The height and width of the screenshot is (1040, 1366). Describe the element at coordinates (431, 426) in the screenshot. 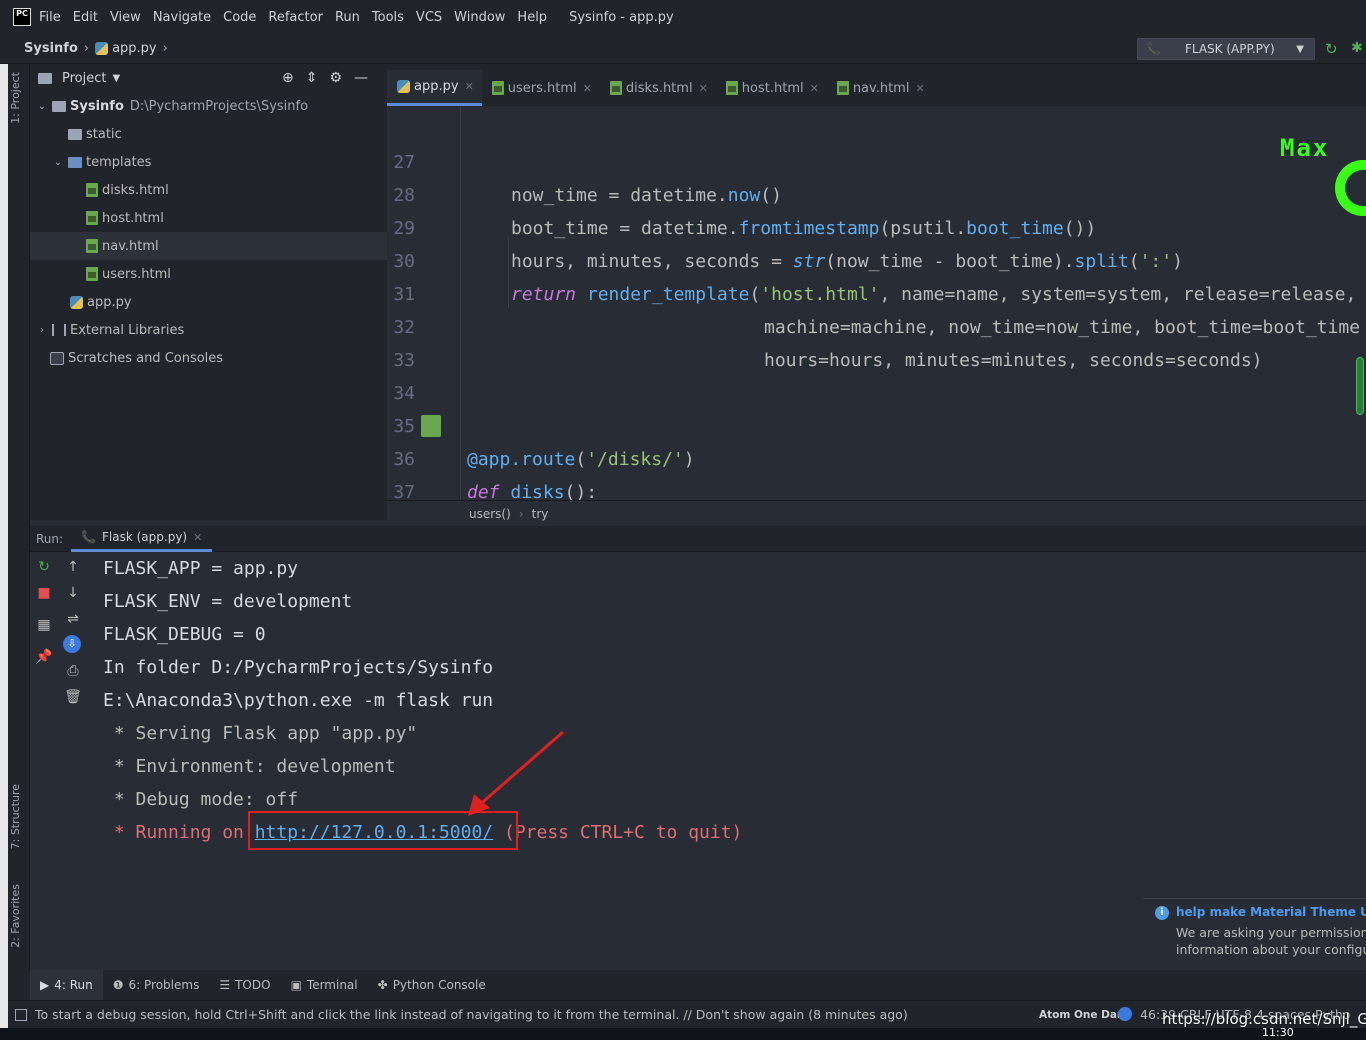

I see `html-template-gutter-icon` at that location.